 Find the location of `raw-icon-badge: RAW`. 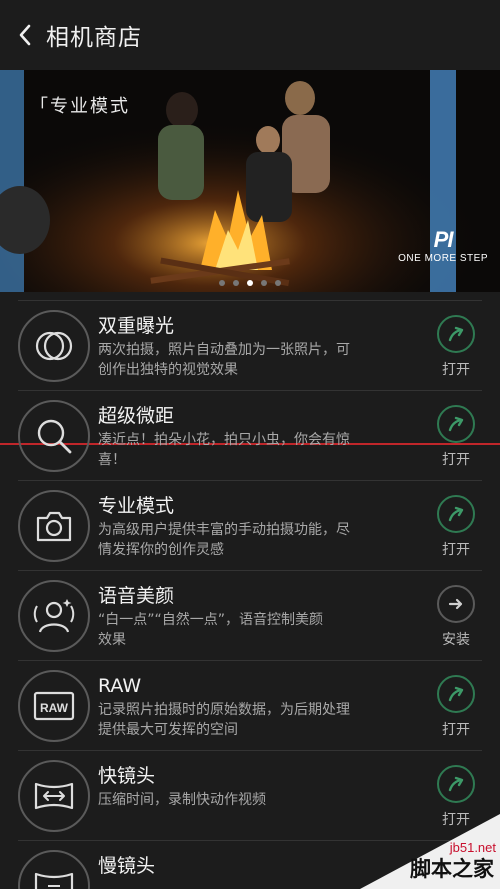

raw-icon-badge: RAW is located at coordinates (54, 706).